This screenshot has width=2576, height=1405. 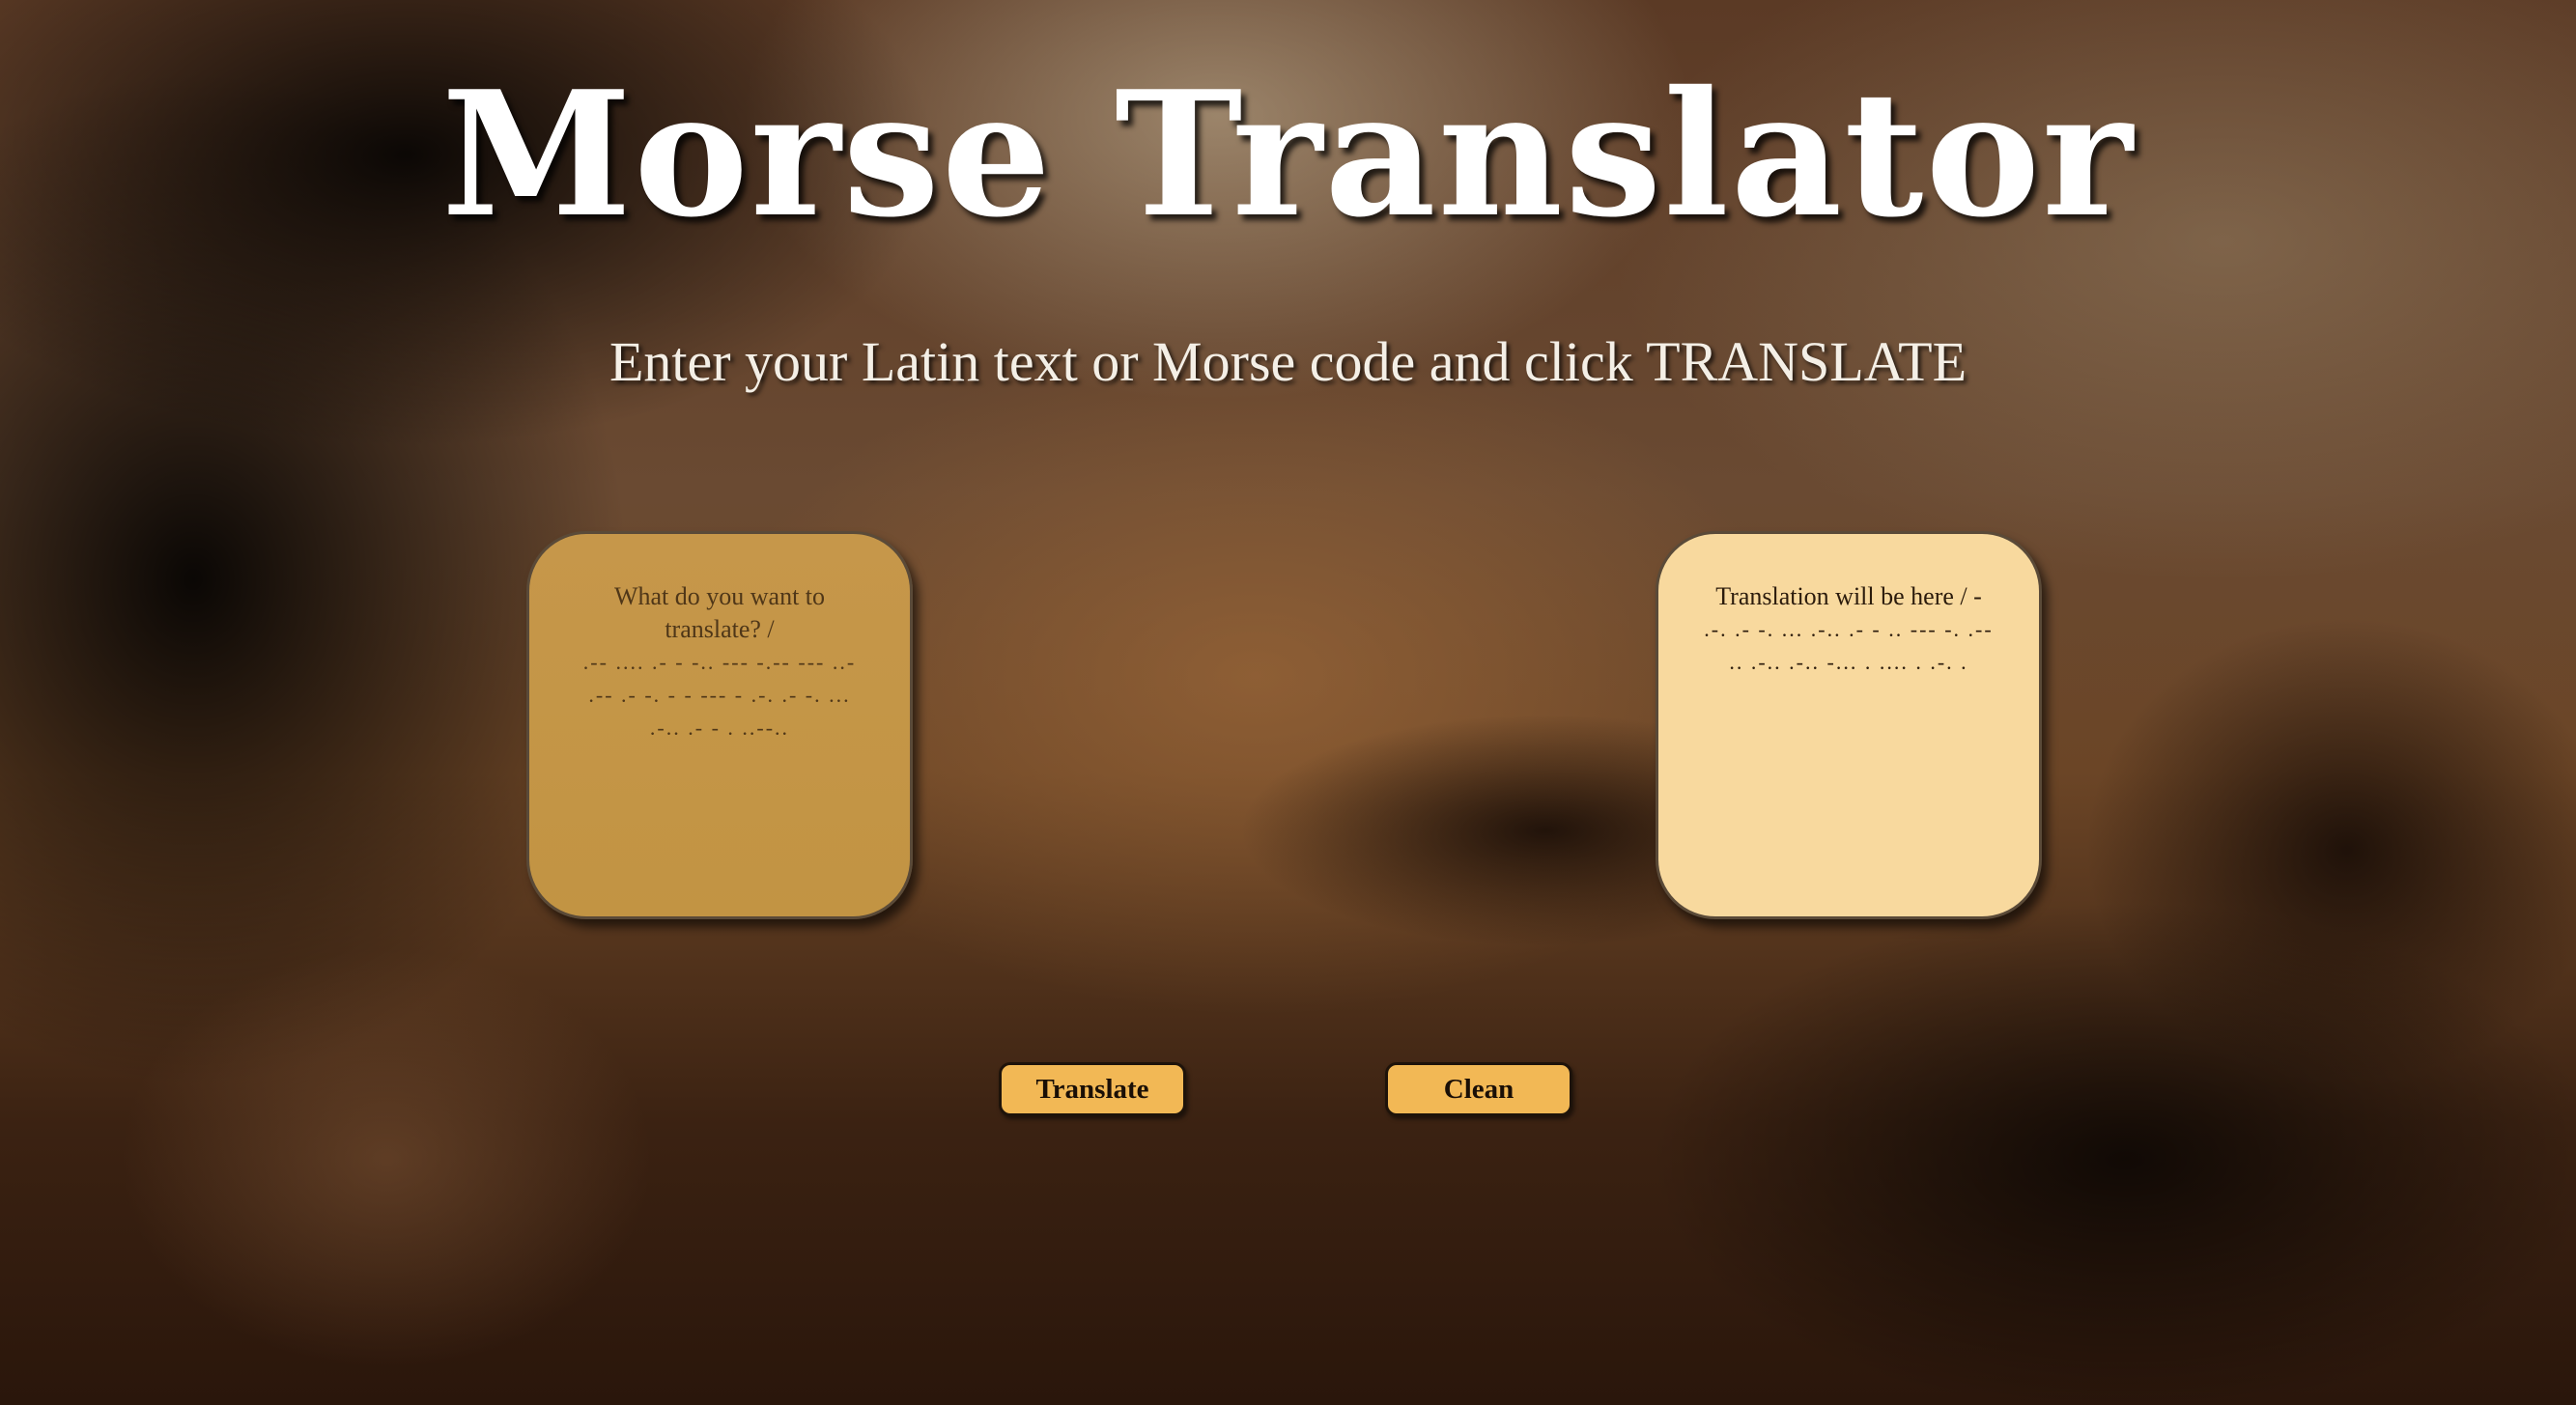 What do you see at coordinates (1092, 1089) in the screenshot?
I see `translate-button: Translate` at bounding box center [1092, 1089].